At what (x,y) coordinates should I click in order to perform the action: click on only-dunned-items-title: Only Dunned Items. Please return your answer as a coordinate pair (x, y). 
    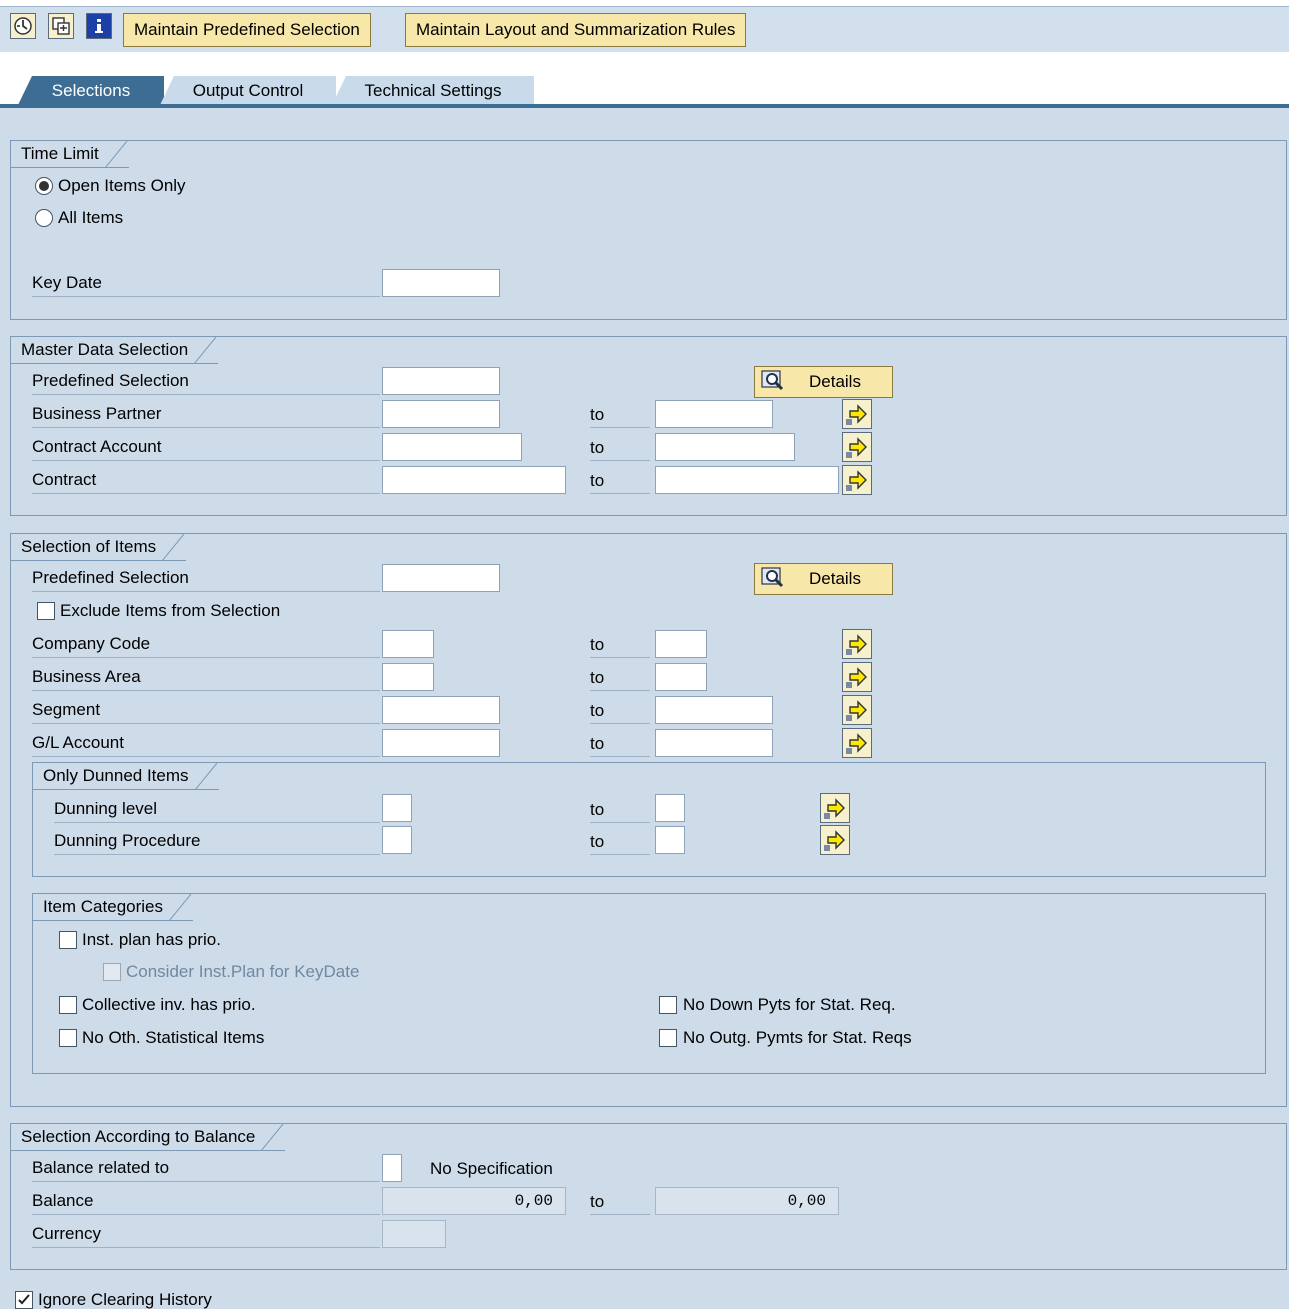
    Looking at the image, I should click on (116, 775).